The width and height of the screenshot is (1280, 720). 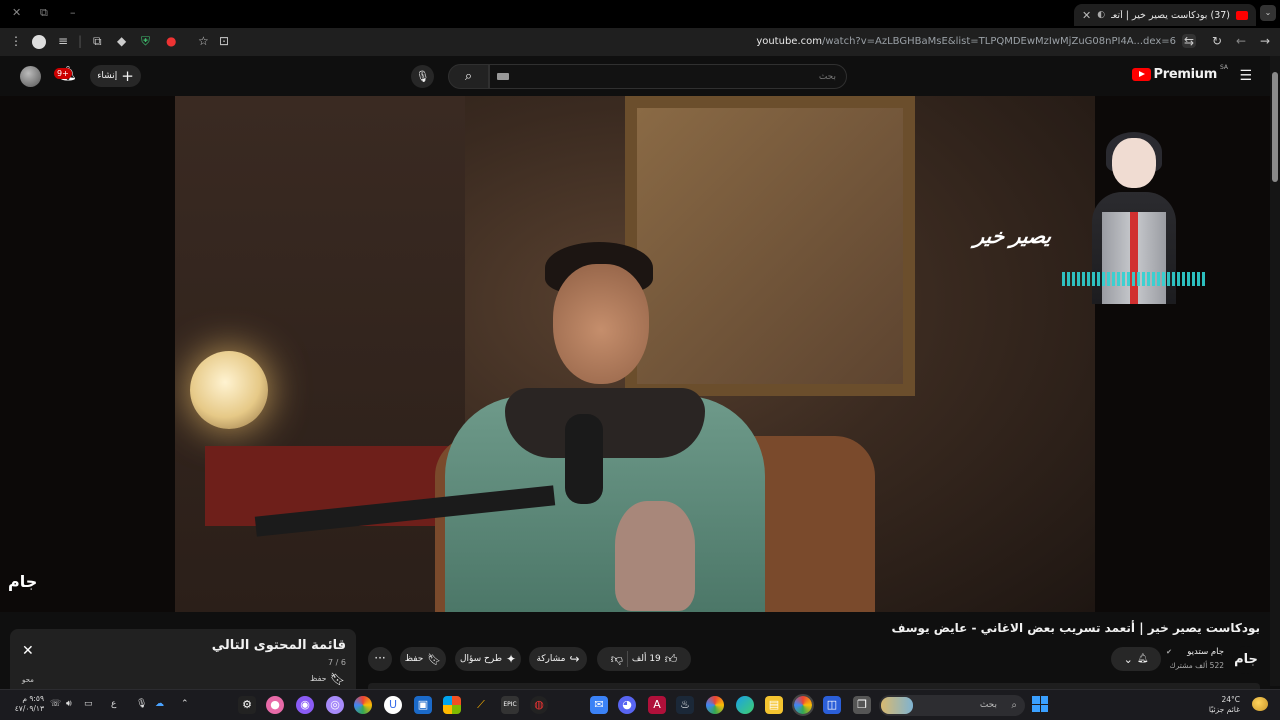 What do you see at coordinates (224, 41) in the screenshot?
I see `install-app-icon: ⊡` at bounding box center [224, 41].